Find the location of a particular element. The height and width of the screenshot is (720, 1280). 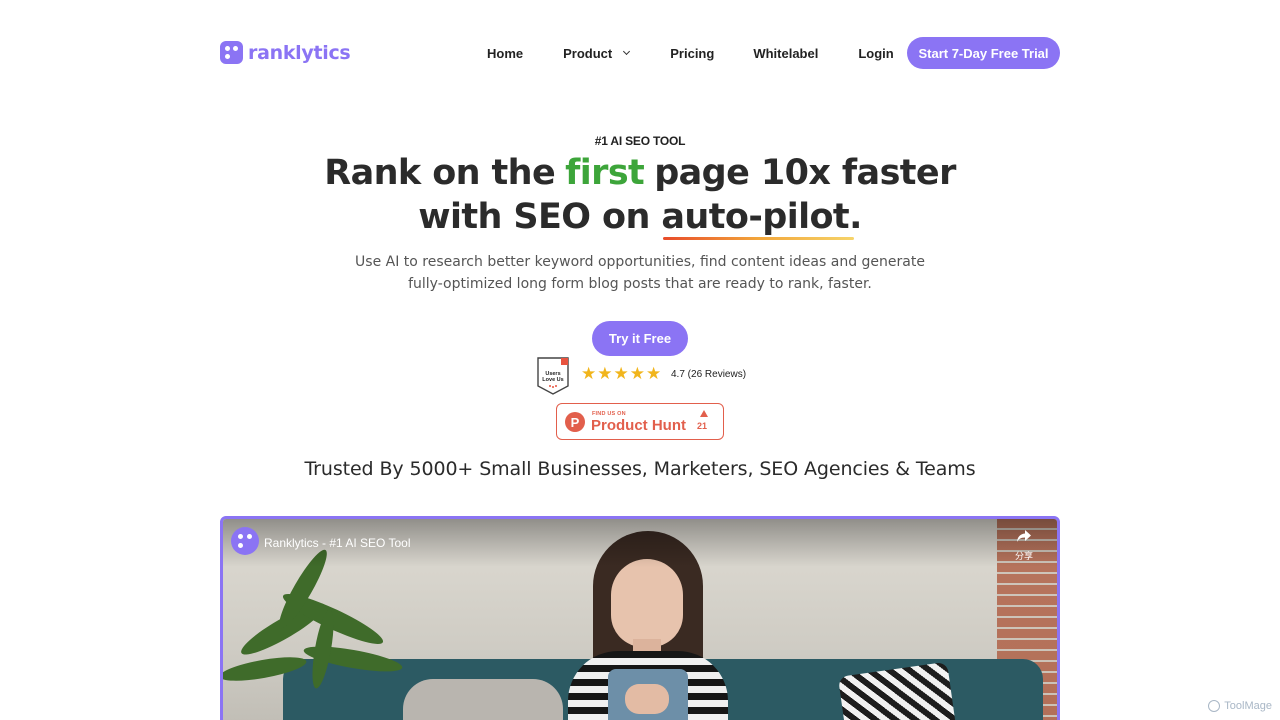

g2-users-love-us-badge: Users Love Us is located at coordinates (553, 376).